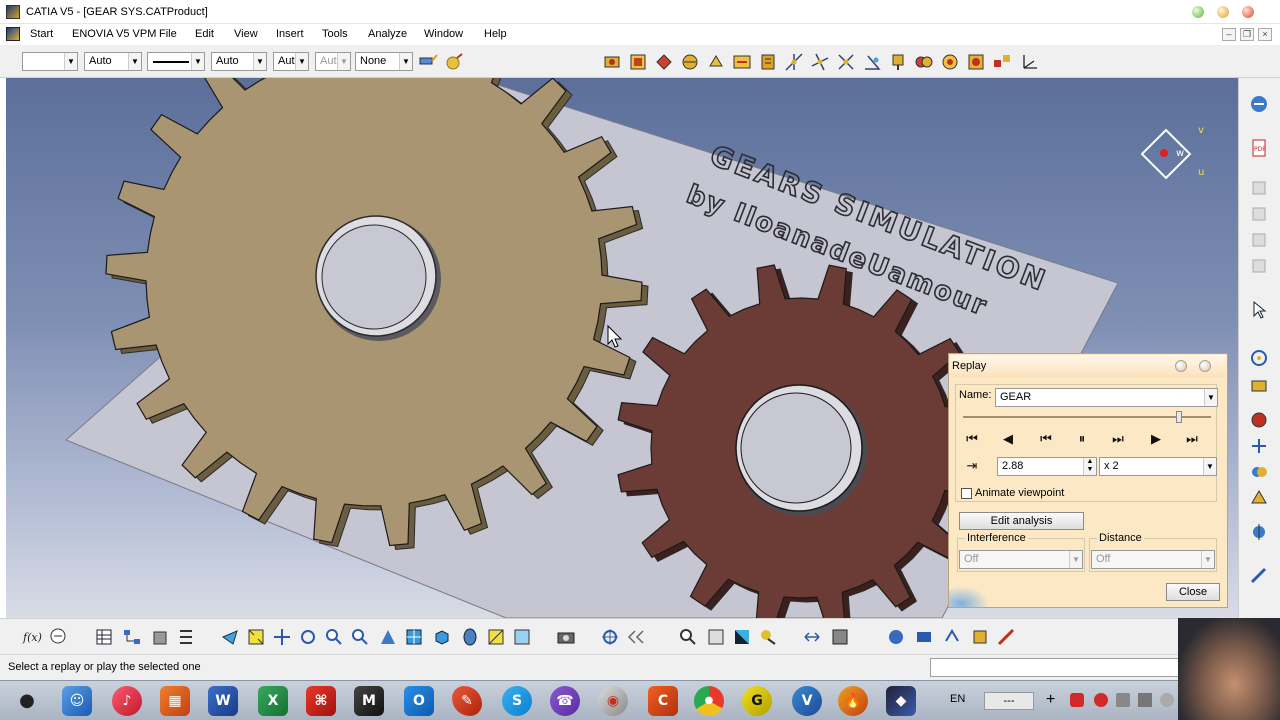 The image size is (1280, 720). I want to click on menu-window: Window, so click(443, 34).